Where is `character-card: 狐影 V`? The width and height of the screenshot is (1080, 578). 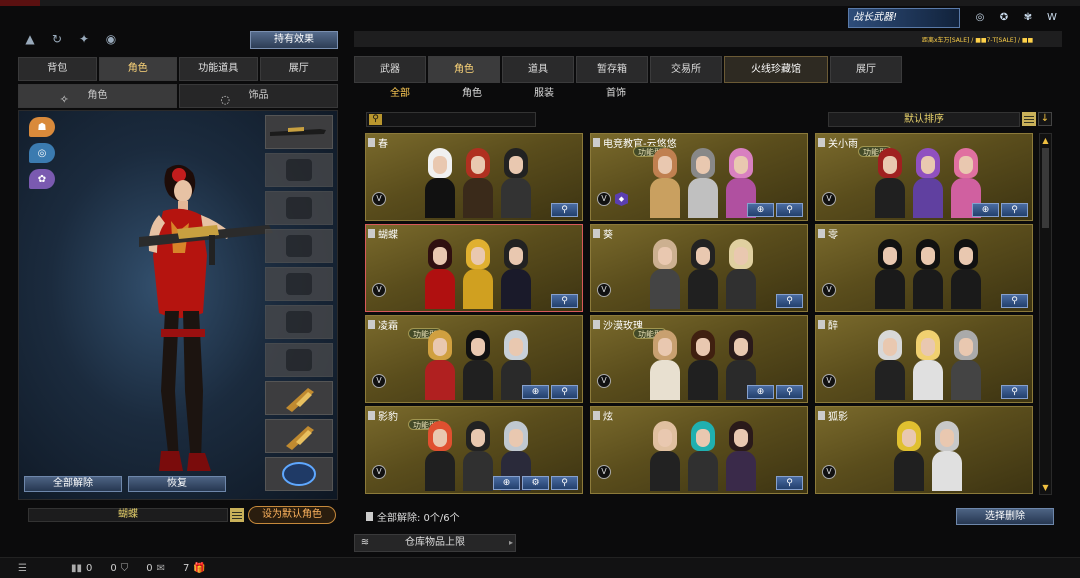 character-card: 狐影 V is located at coordinates (924, 450).